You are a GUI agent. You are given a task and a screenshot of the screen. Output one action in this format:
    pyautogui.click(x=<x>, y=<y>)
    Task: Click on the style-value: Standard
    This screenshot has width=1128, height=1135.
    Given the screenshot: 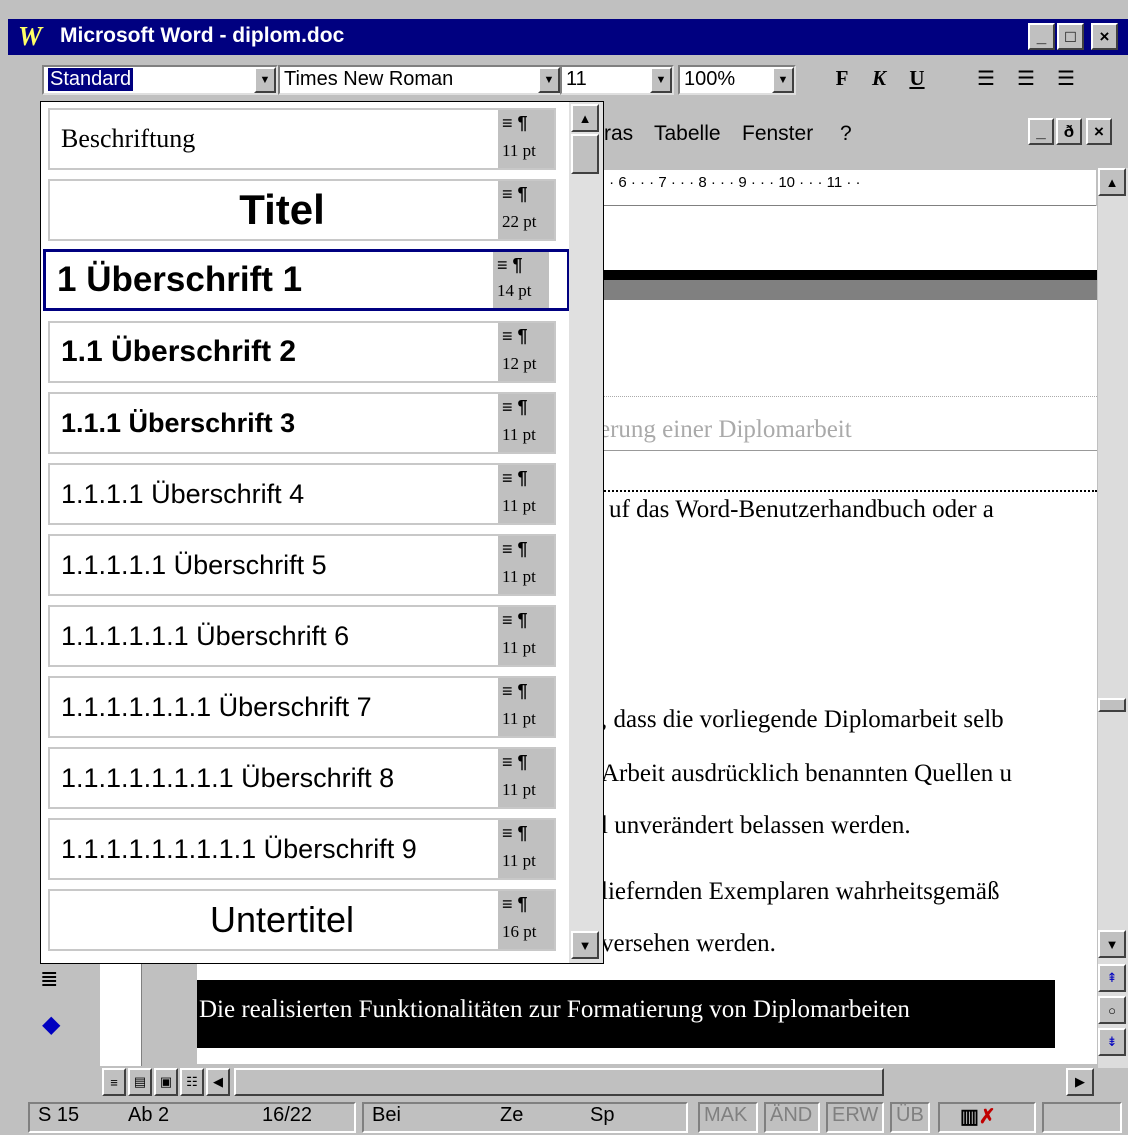 What is the action you would take?
    pyautogui.click(x=91, y=79)
    